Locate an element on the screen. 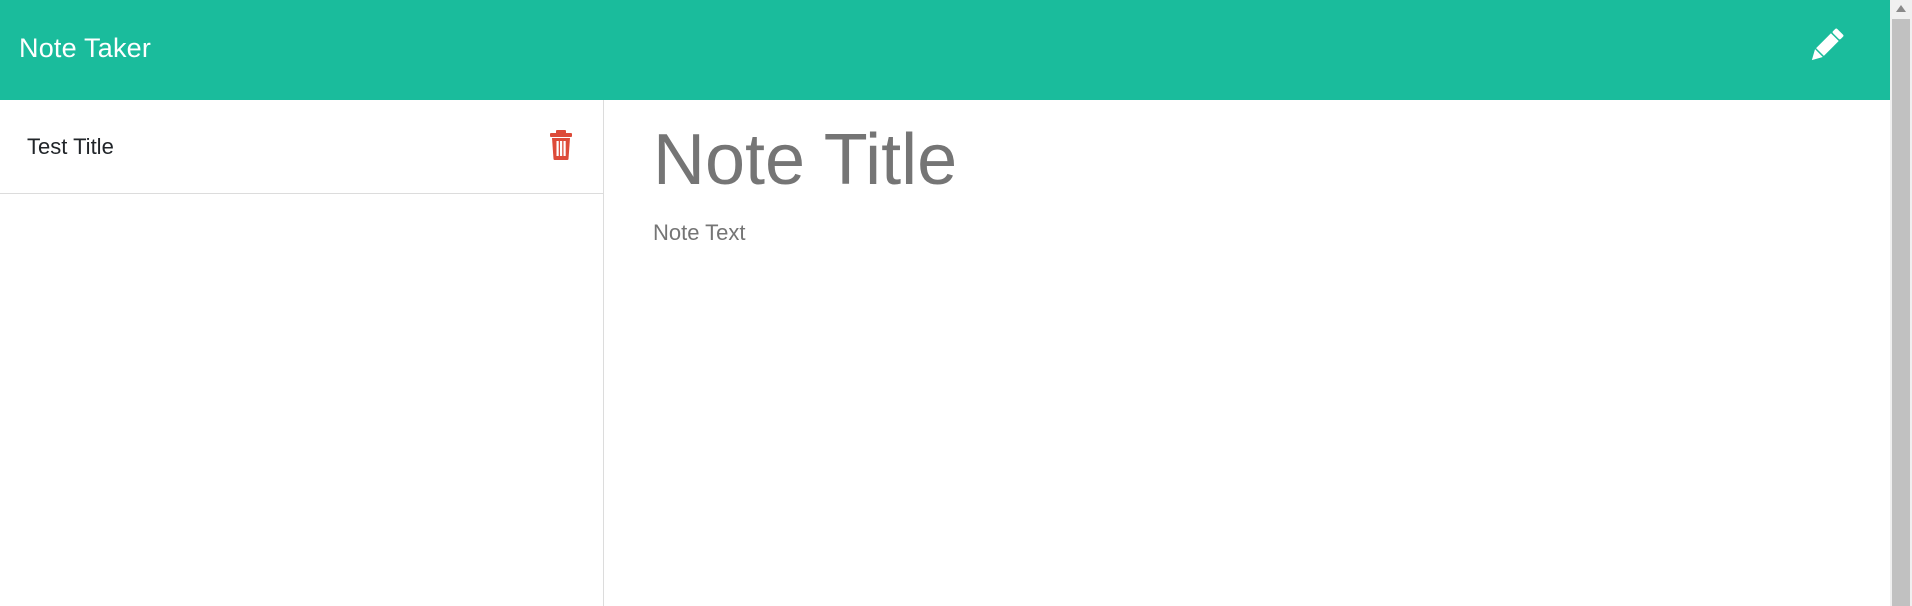 The image size is (1912, 606). scroll-up-button is located at coordinates (1901, 9).